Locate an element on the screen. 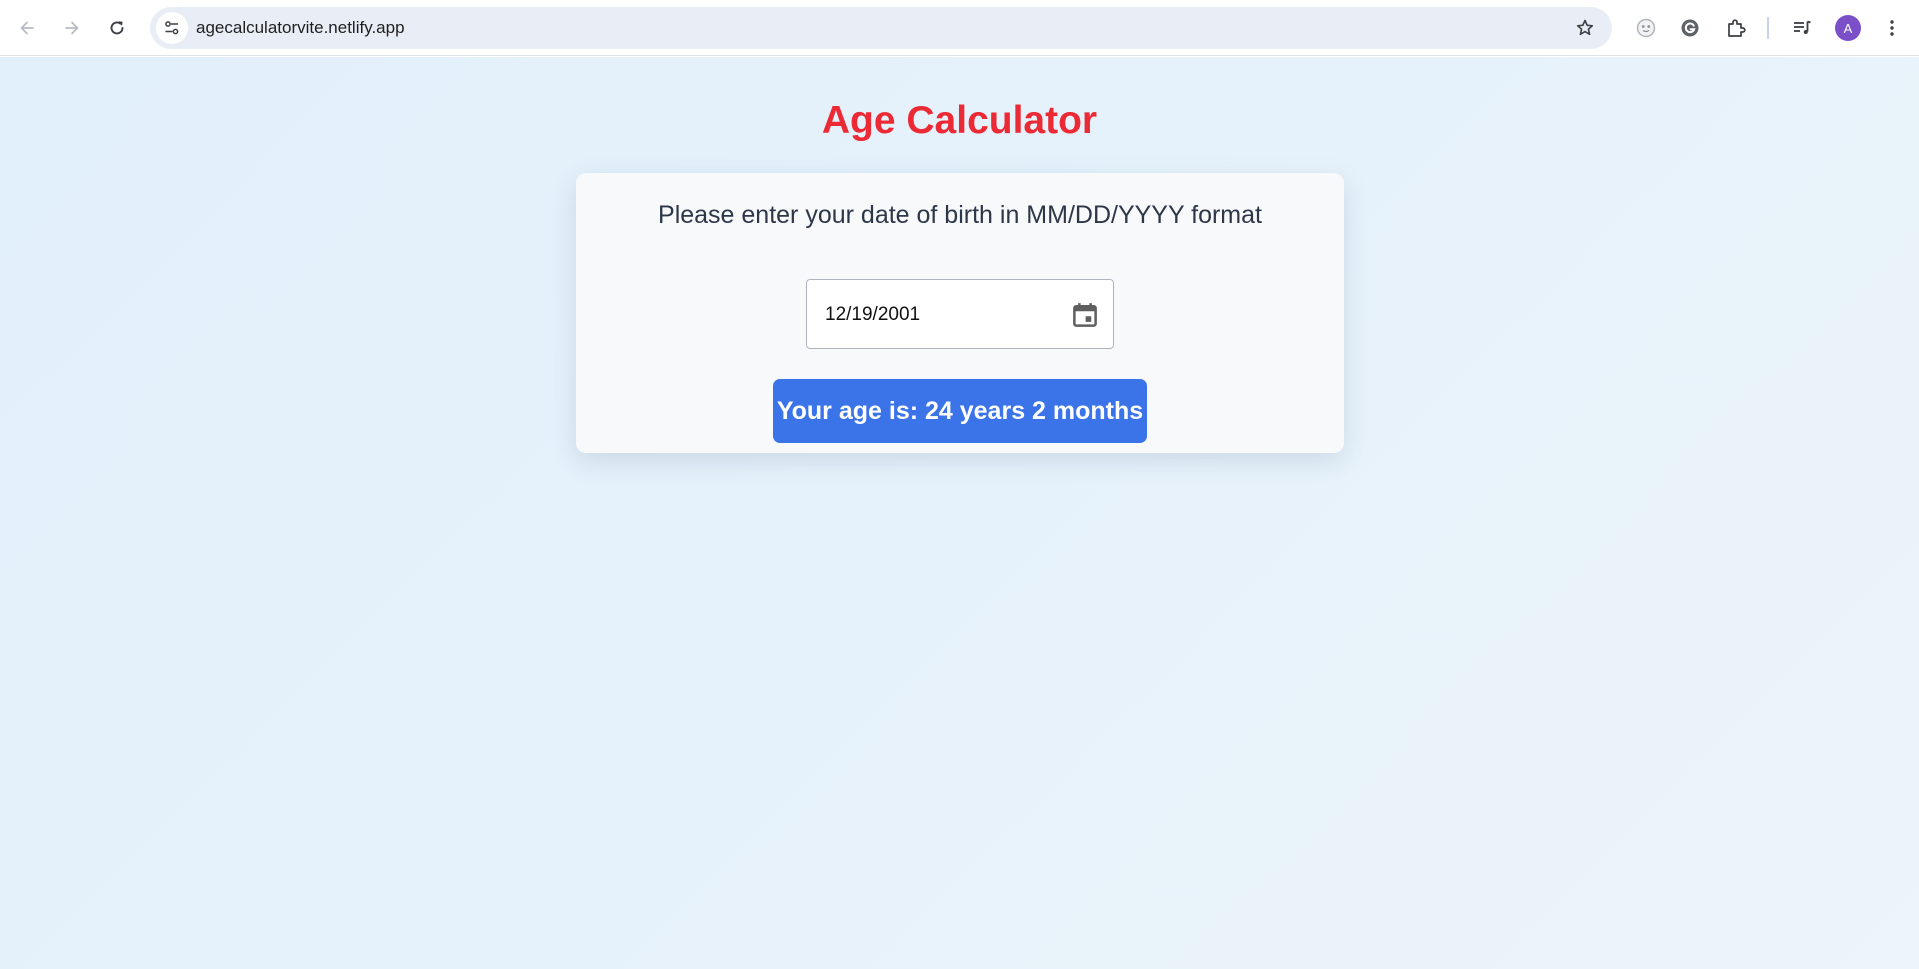 The width and height of the screenshot is (1919, 969). star-icon is located at coordinates (1585, 27).